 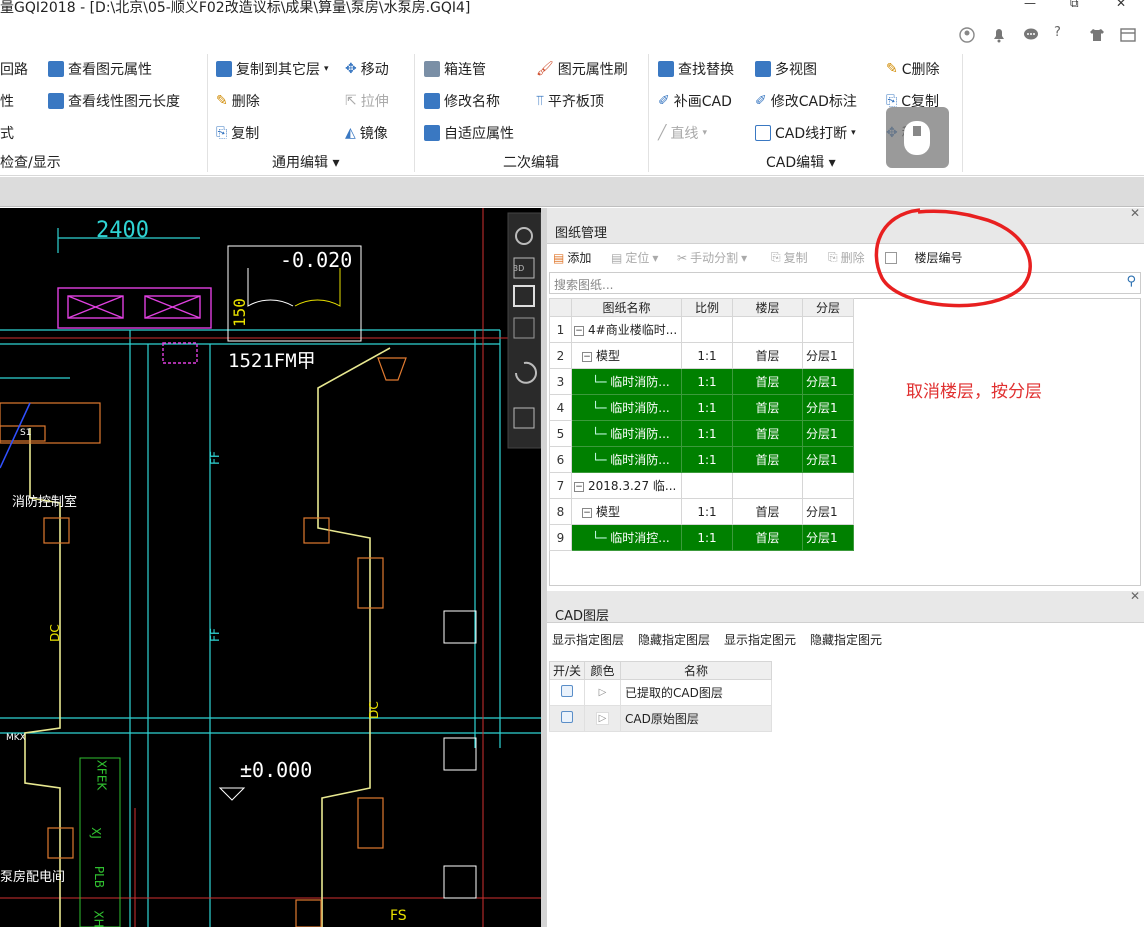 I want to click on minimize-button: —, so click(x=1030, y=5).